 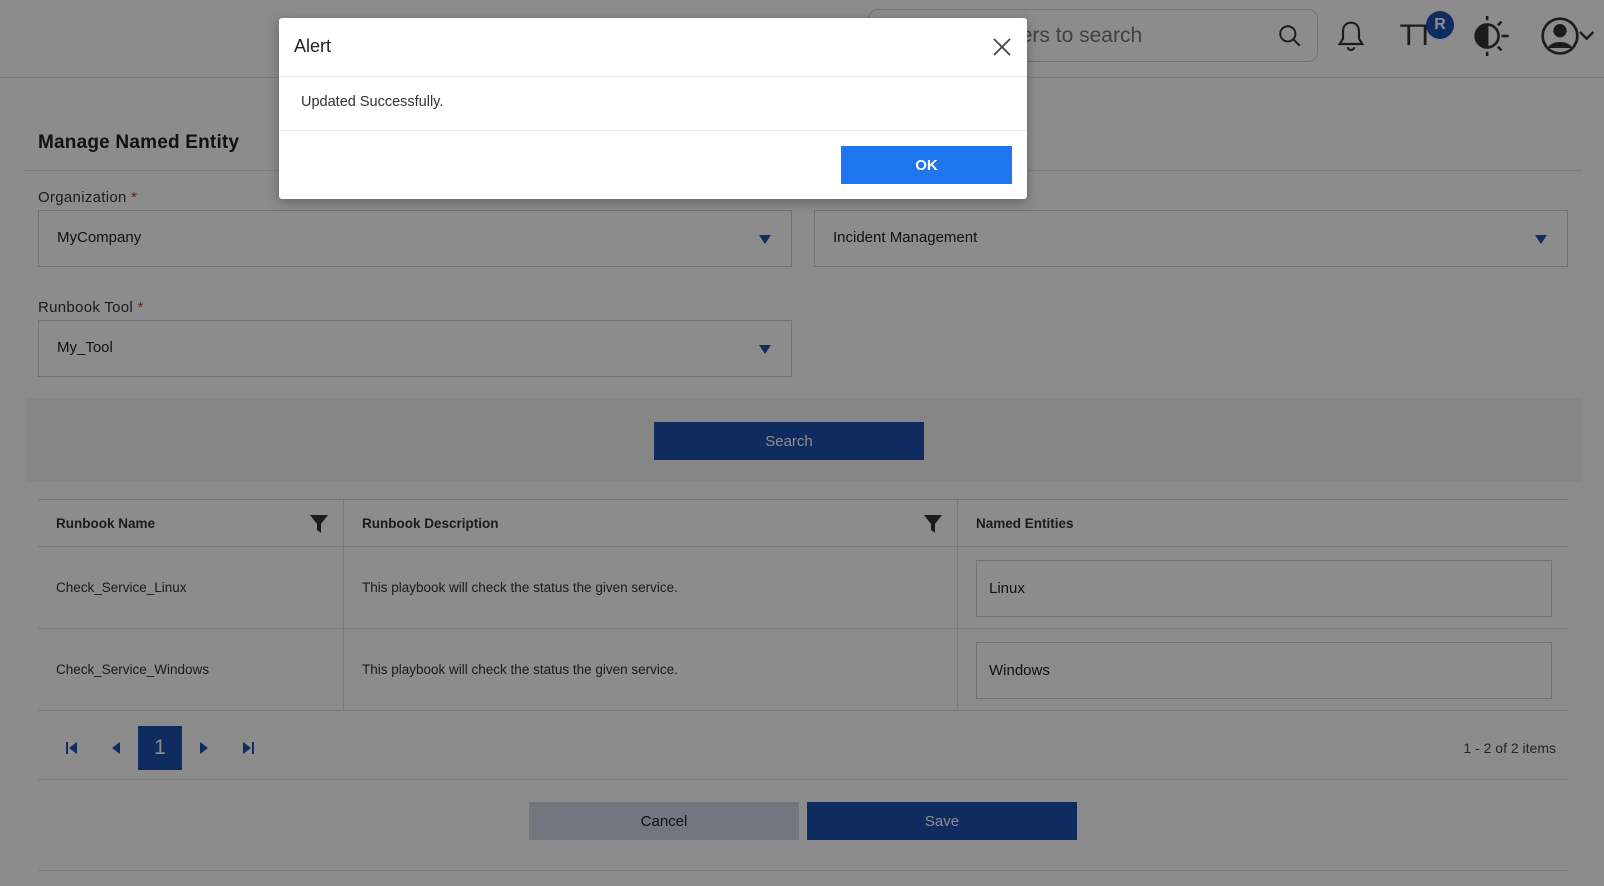 What do you see at coordinates (372, 102) in the screenshot?
I see `alert-message: Updated Successfully.` at bounding box center [372, 102].